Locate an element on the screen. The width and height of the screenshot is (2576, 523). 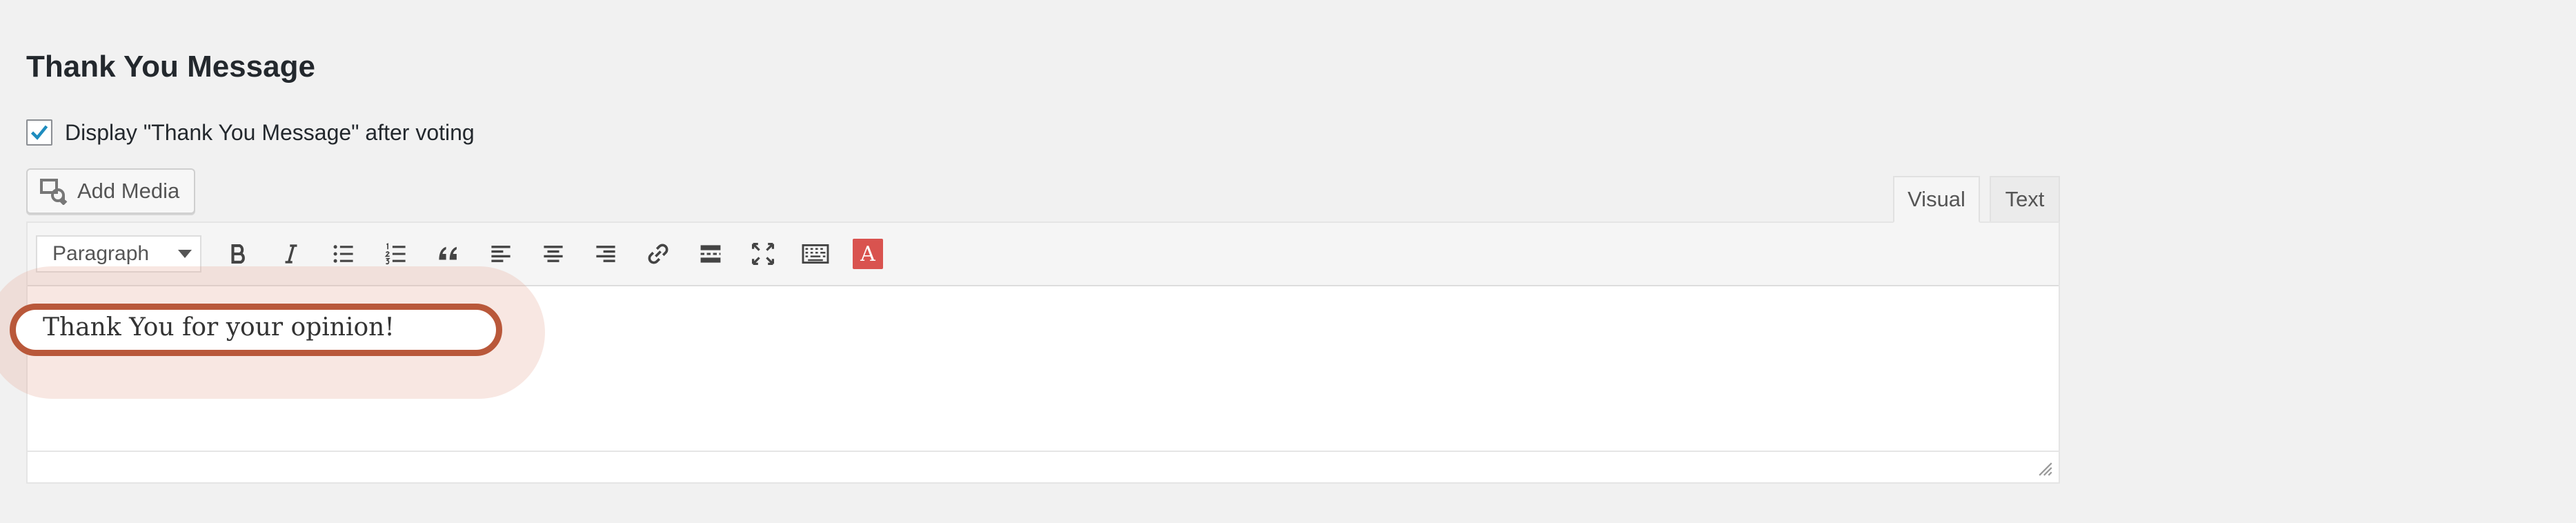
add-media-button: Add Media is located at coordinates (110, 191).